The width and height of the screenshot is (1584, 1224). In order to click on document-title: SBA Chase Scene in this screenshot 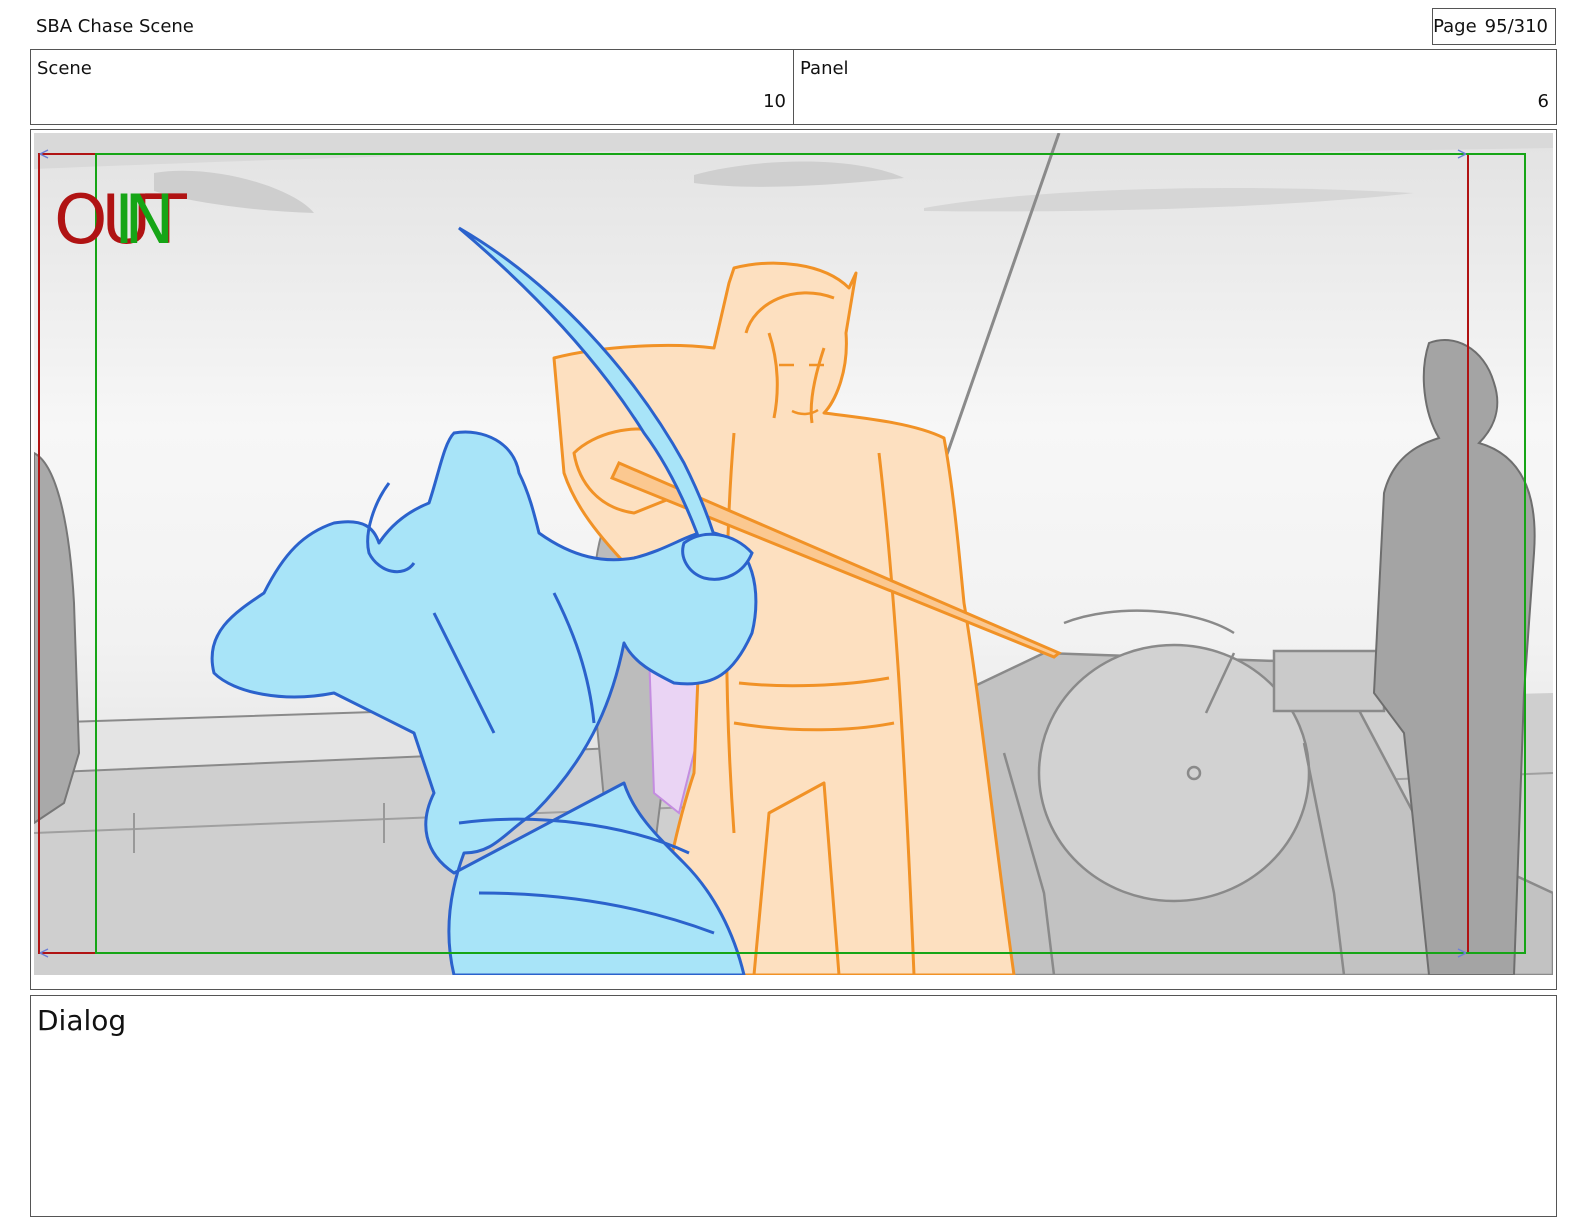, I will do `click(115, 26)`.